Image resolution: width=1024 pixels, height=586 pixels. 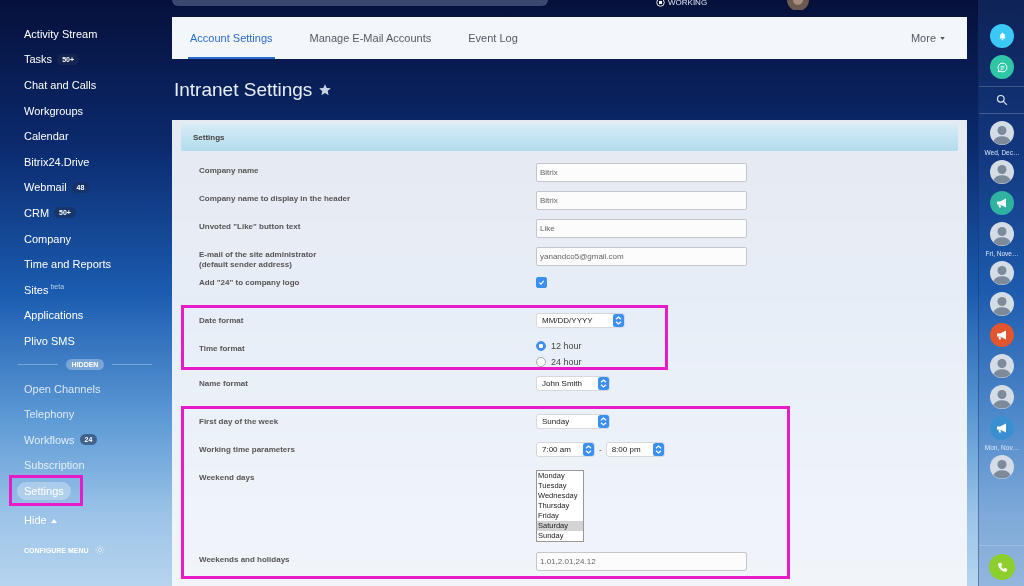 What do you see at coordinates (49, 340) in the screenshot?
I see `sidebar-item: Plivo SMS` at bounding box center [49, 340].